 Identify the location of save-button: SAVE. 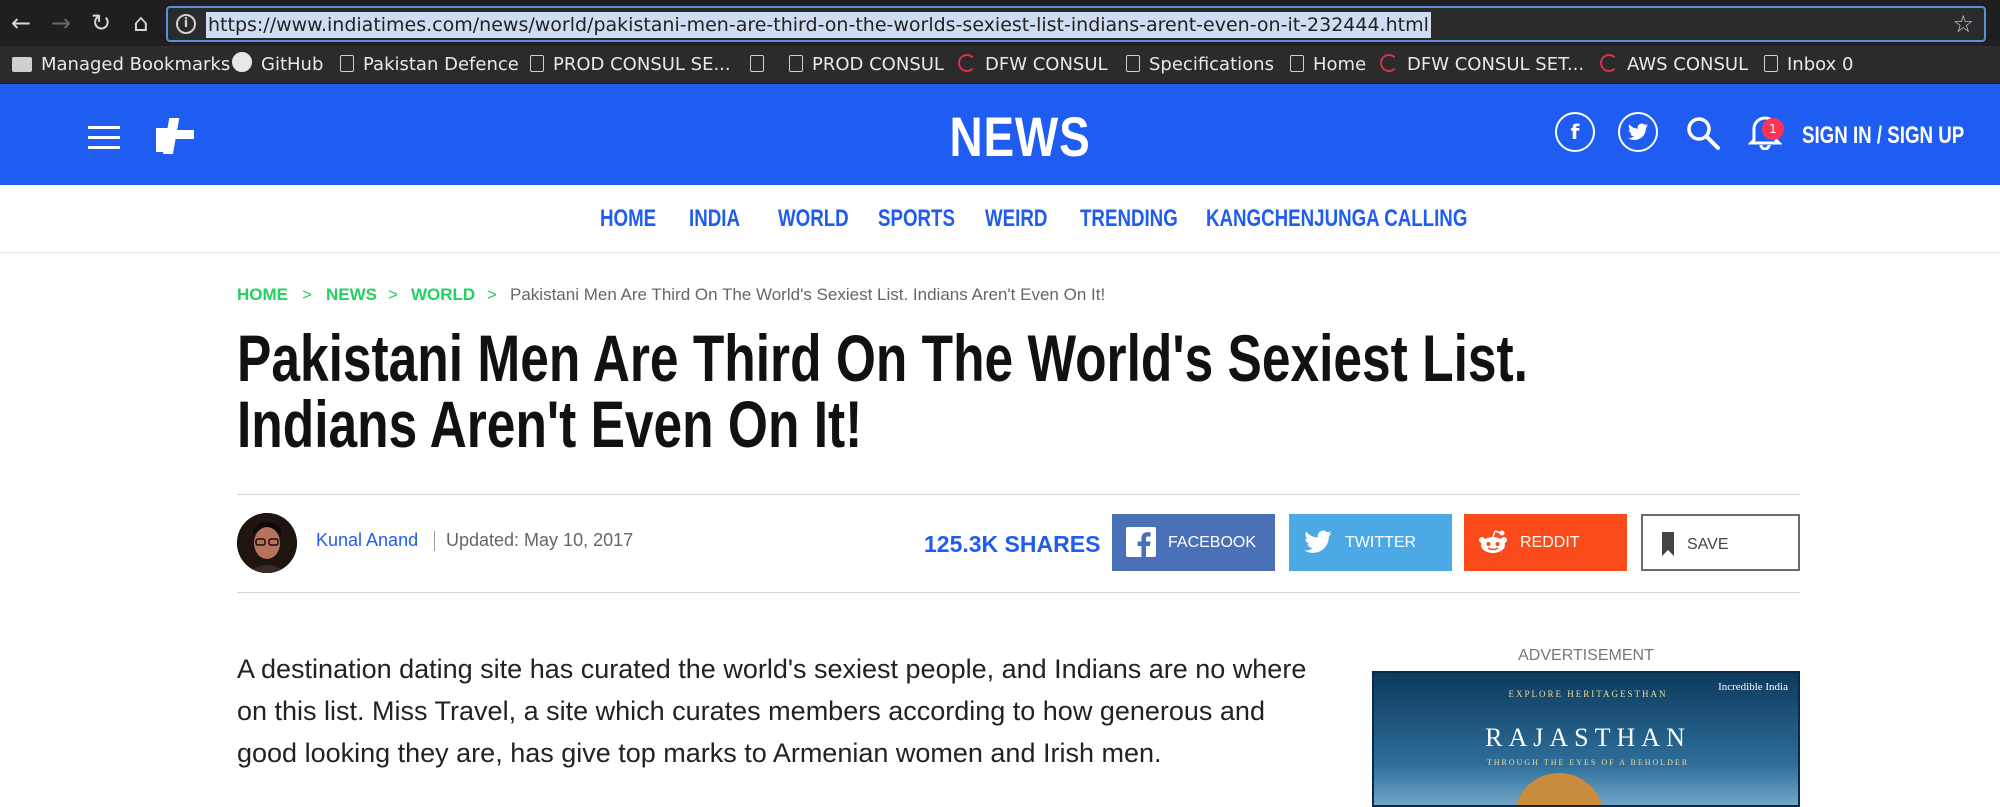
(1720, 542).